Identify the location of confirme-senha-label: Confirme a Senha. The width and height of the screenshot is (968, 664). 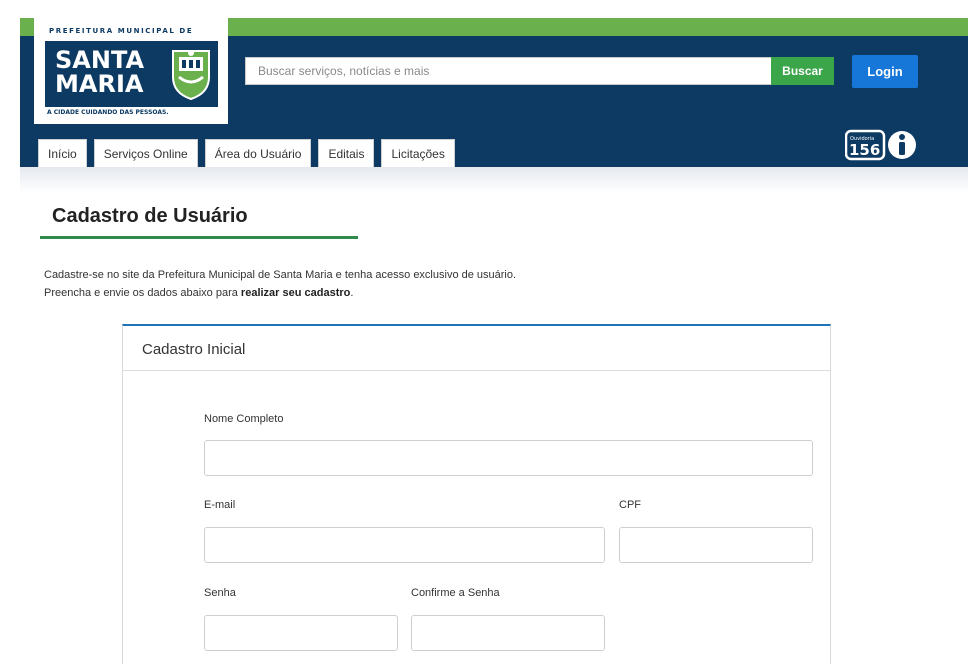
(455, 593).